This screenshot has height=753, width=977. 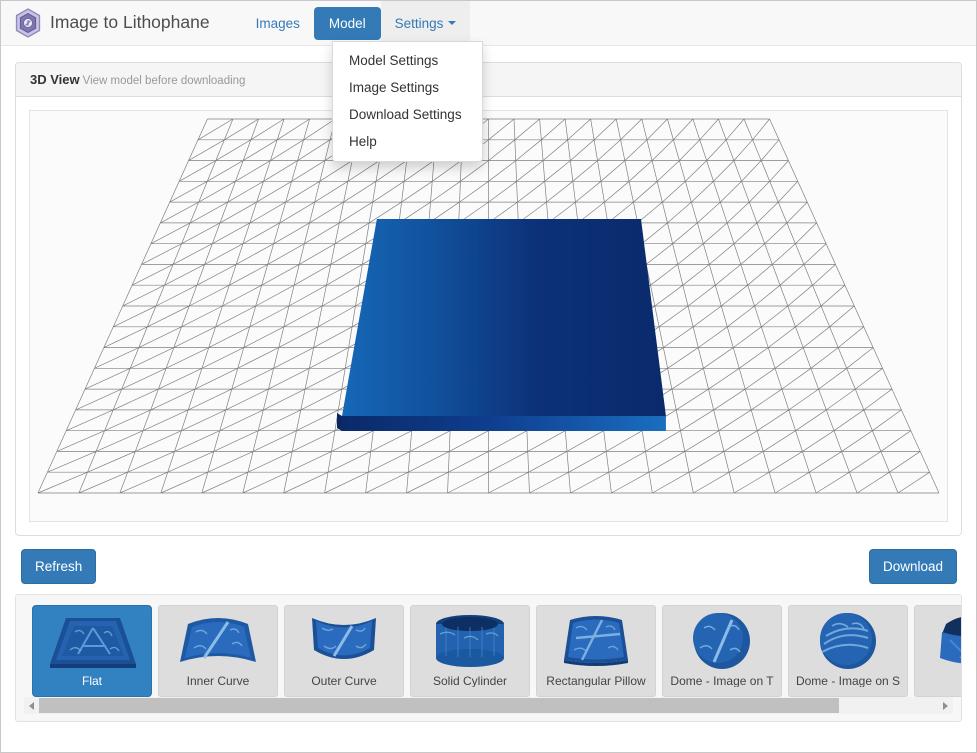 I want to click on model-slab, so click(x=501, y=325).